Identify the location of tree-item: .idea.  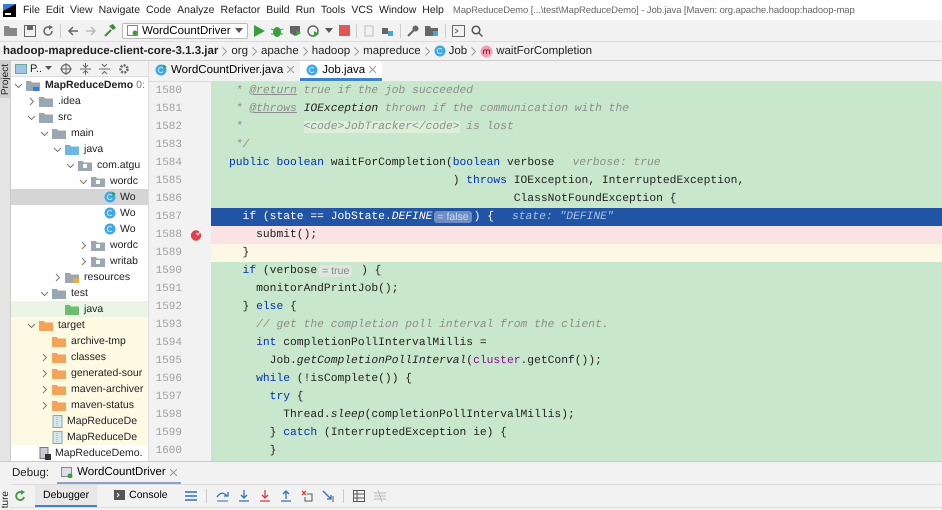
(79, 101).